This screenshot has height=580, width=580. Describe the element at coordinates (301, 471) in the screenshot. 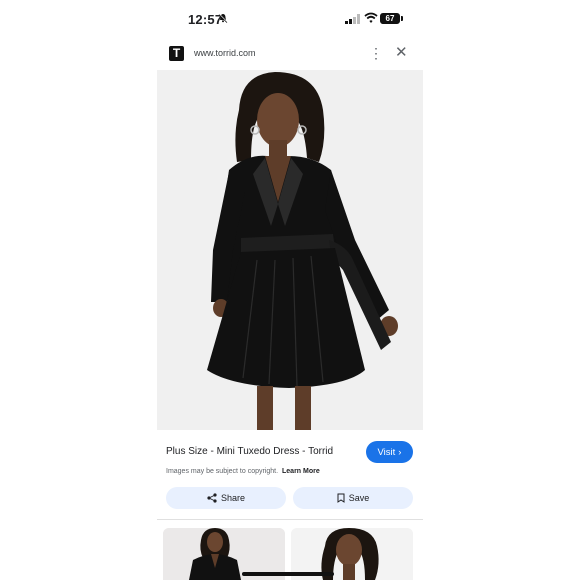

I see `learn-more-link: Learn More` at that location.